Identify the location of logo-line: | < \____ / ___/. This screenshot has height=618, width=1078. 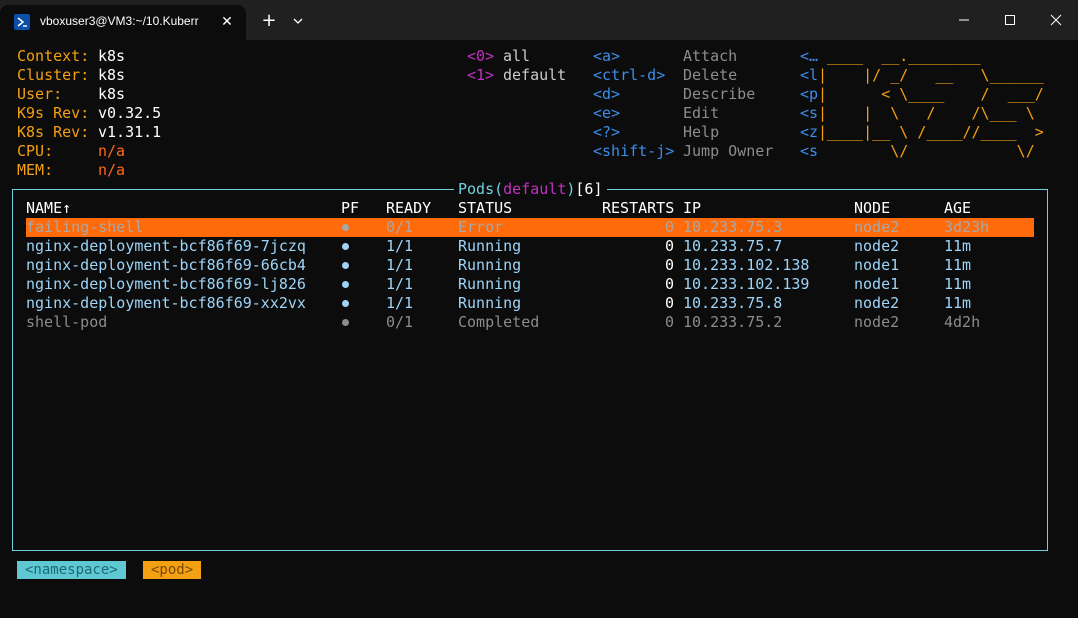
(931, 94).